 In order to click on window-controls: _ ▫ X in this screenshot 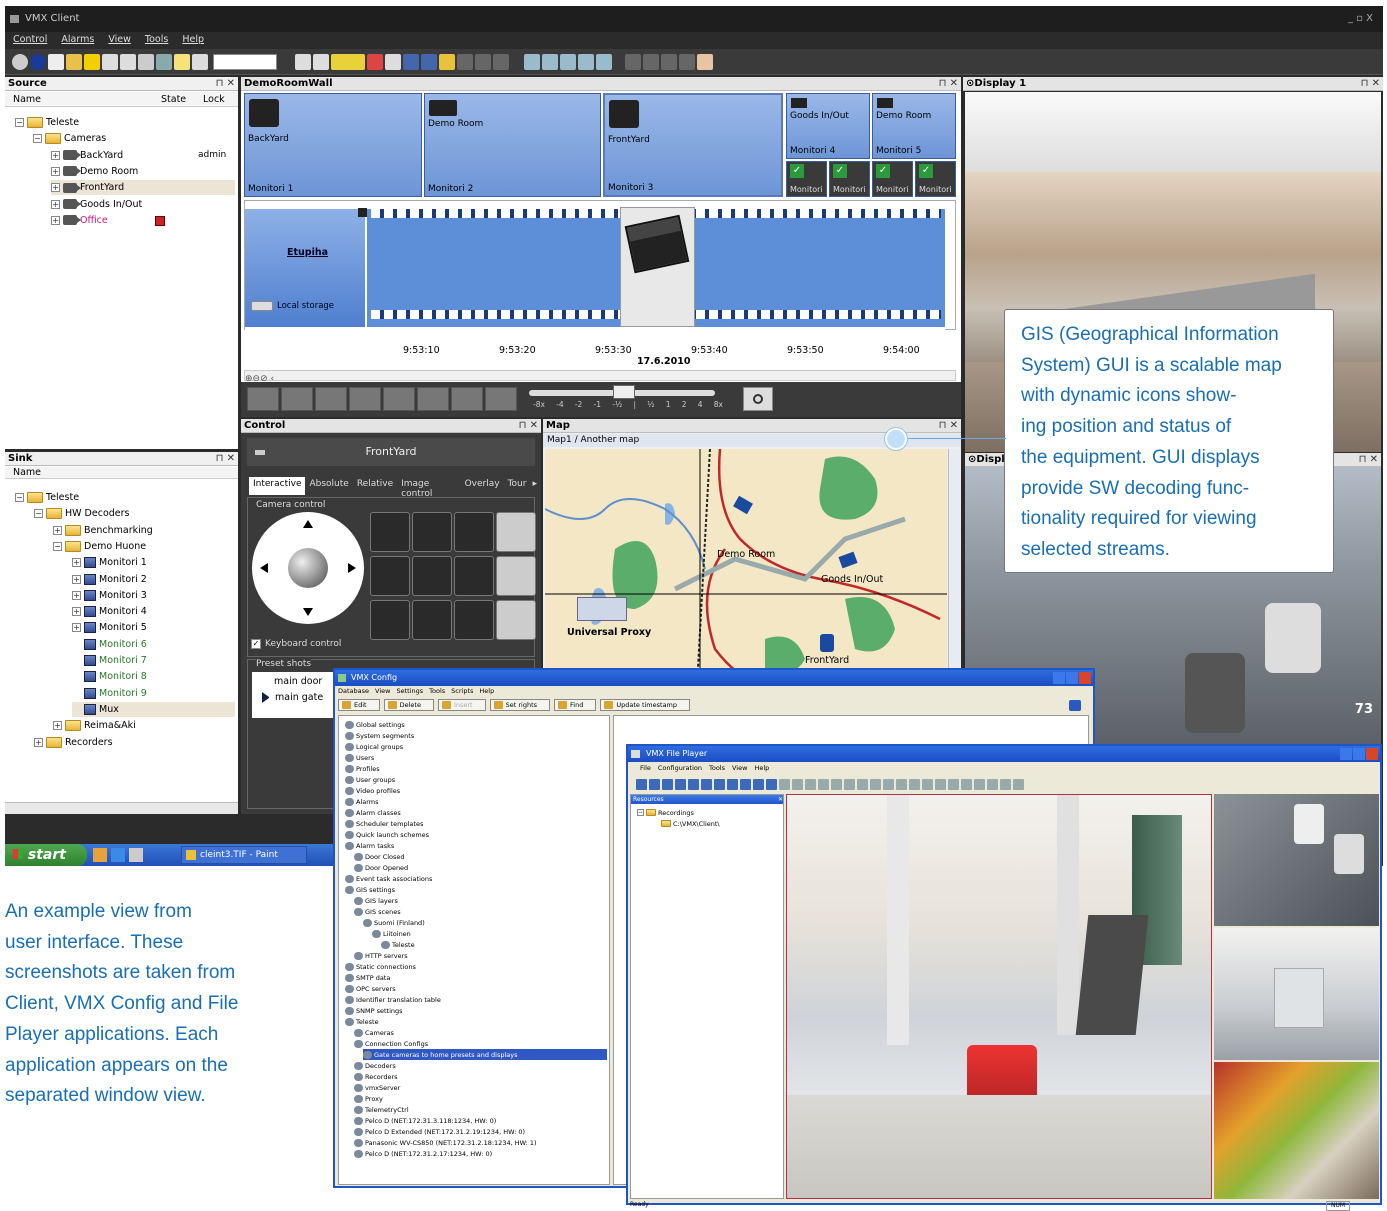, I will do `click(1360, 19)`.